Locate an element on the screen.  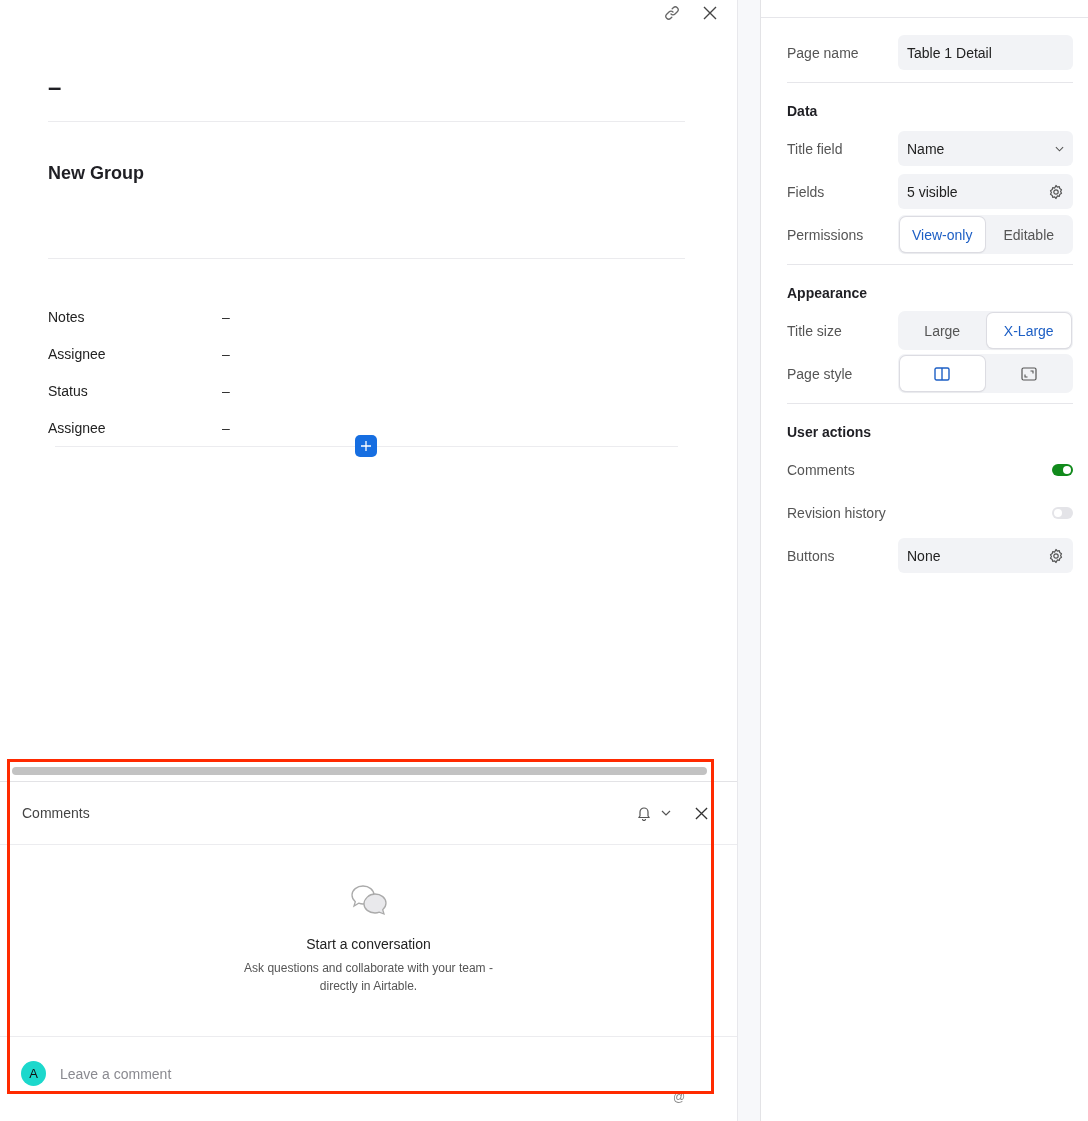
setting-label: Page style is located at coordinates (820, 373).